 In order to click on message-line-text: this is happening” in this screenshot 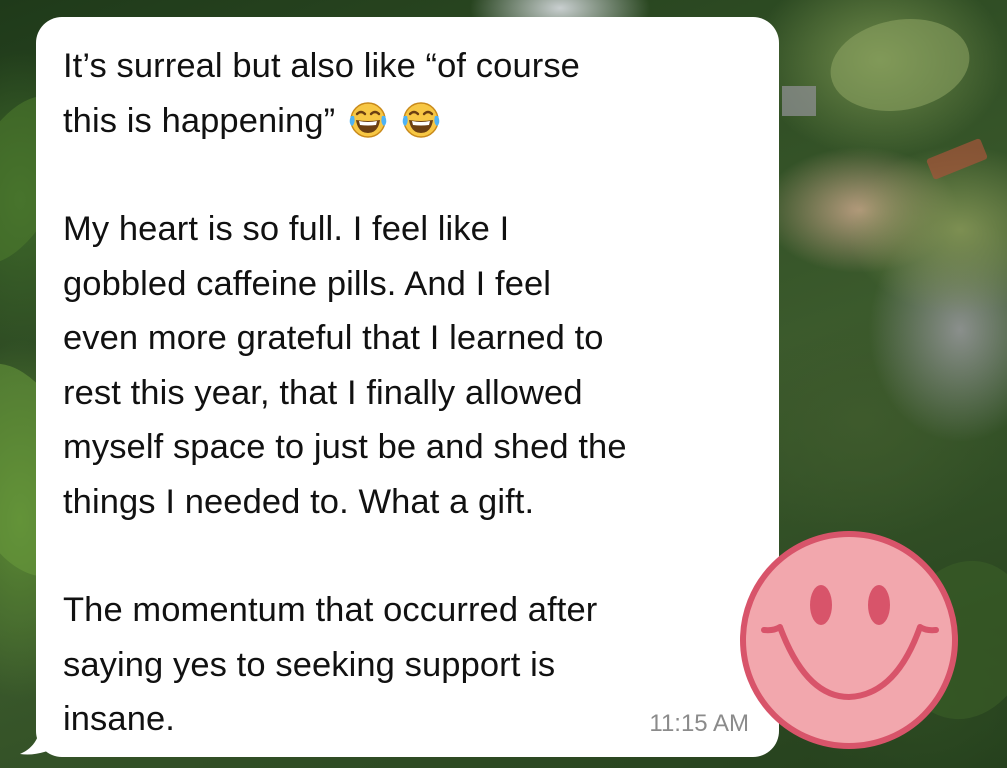, I will do `click(199, 120)`.